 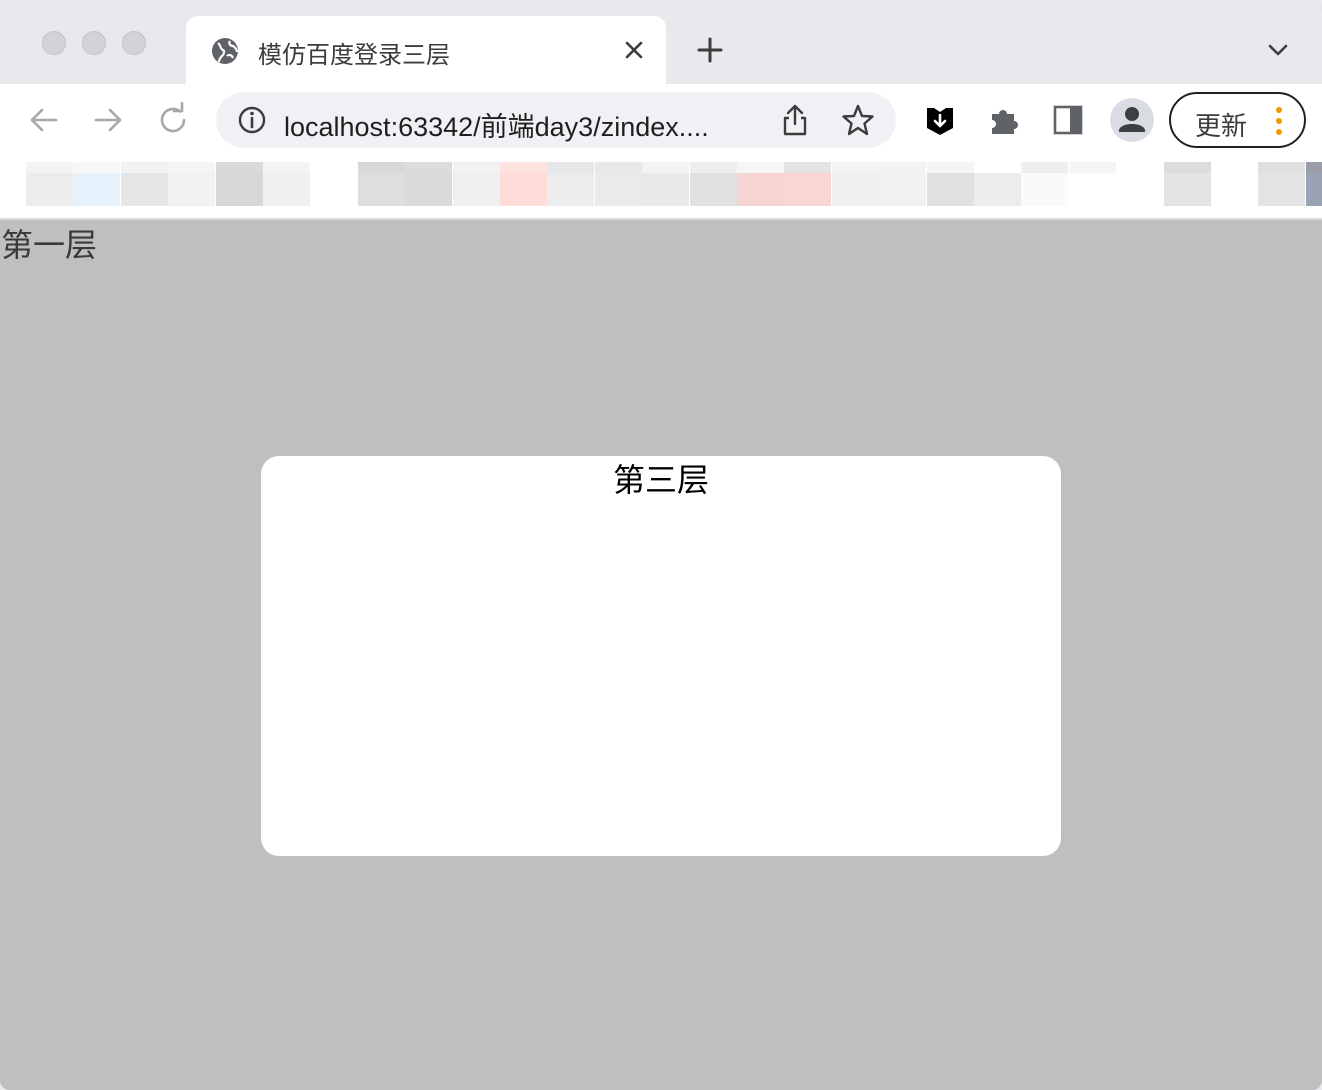 I want to click on update-button: 更新, so click(x=1237, y=120).